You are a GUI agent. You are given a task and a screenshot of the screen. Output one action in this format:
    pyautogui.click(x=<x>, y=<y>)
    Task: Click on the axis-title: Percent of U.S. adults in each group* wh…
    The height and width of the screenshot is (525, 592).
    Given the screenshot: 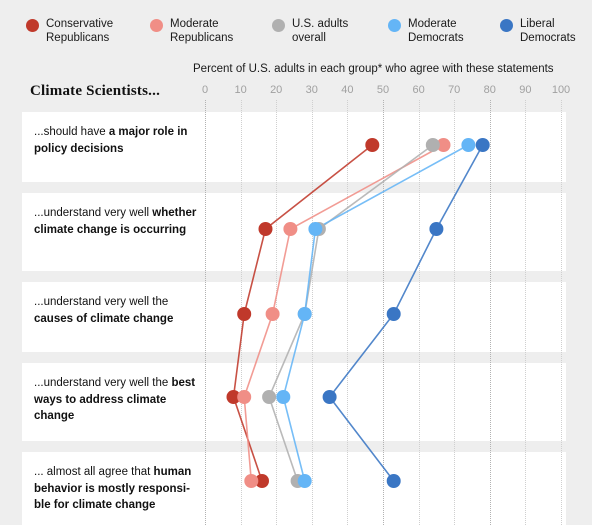 What is the action you would take?
    pyautogui.click(x=373, y=69)
    